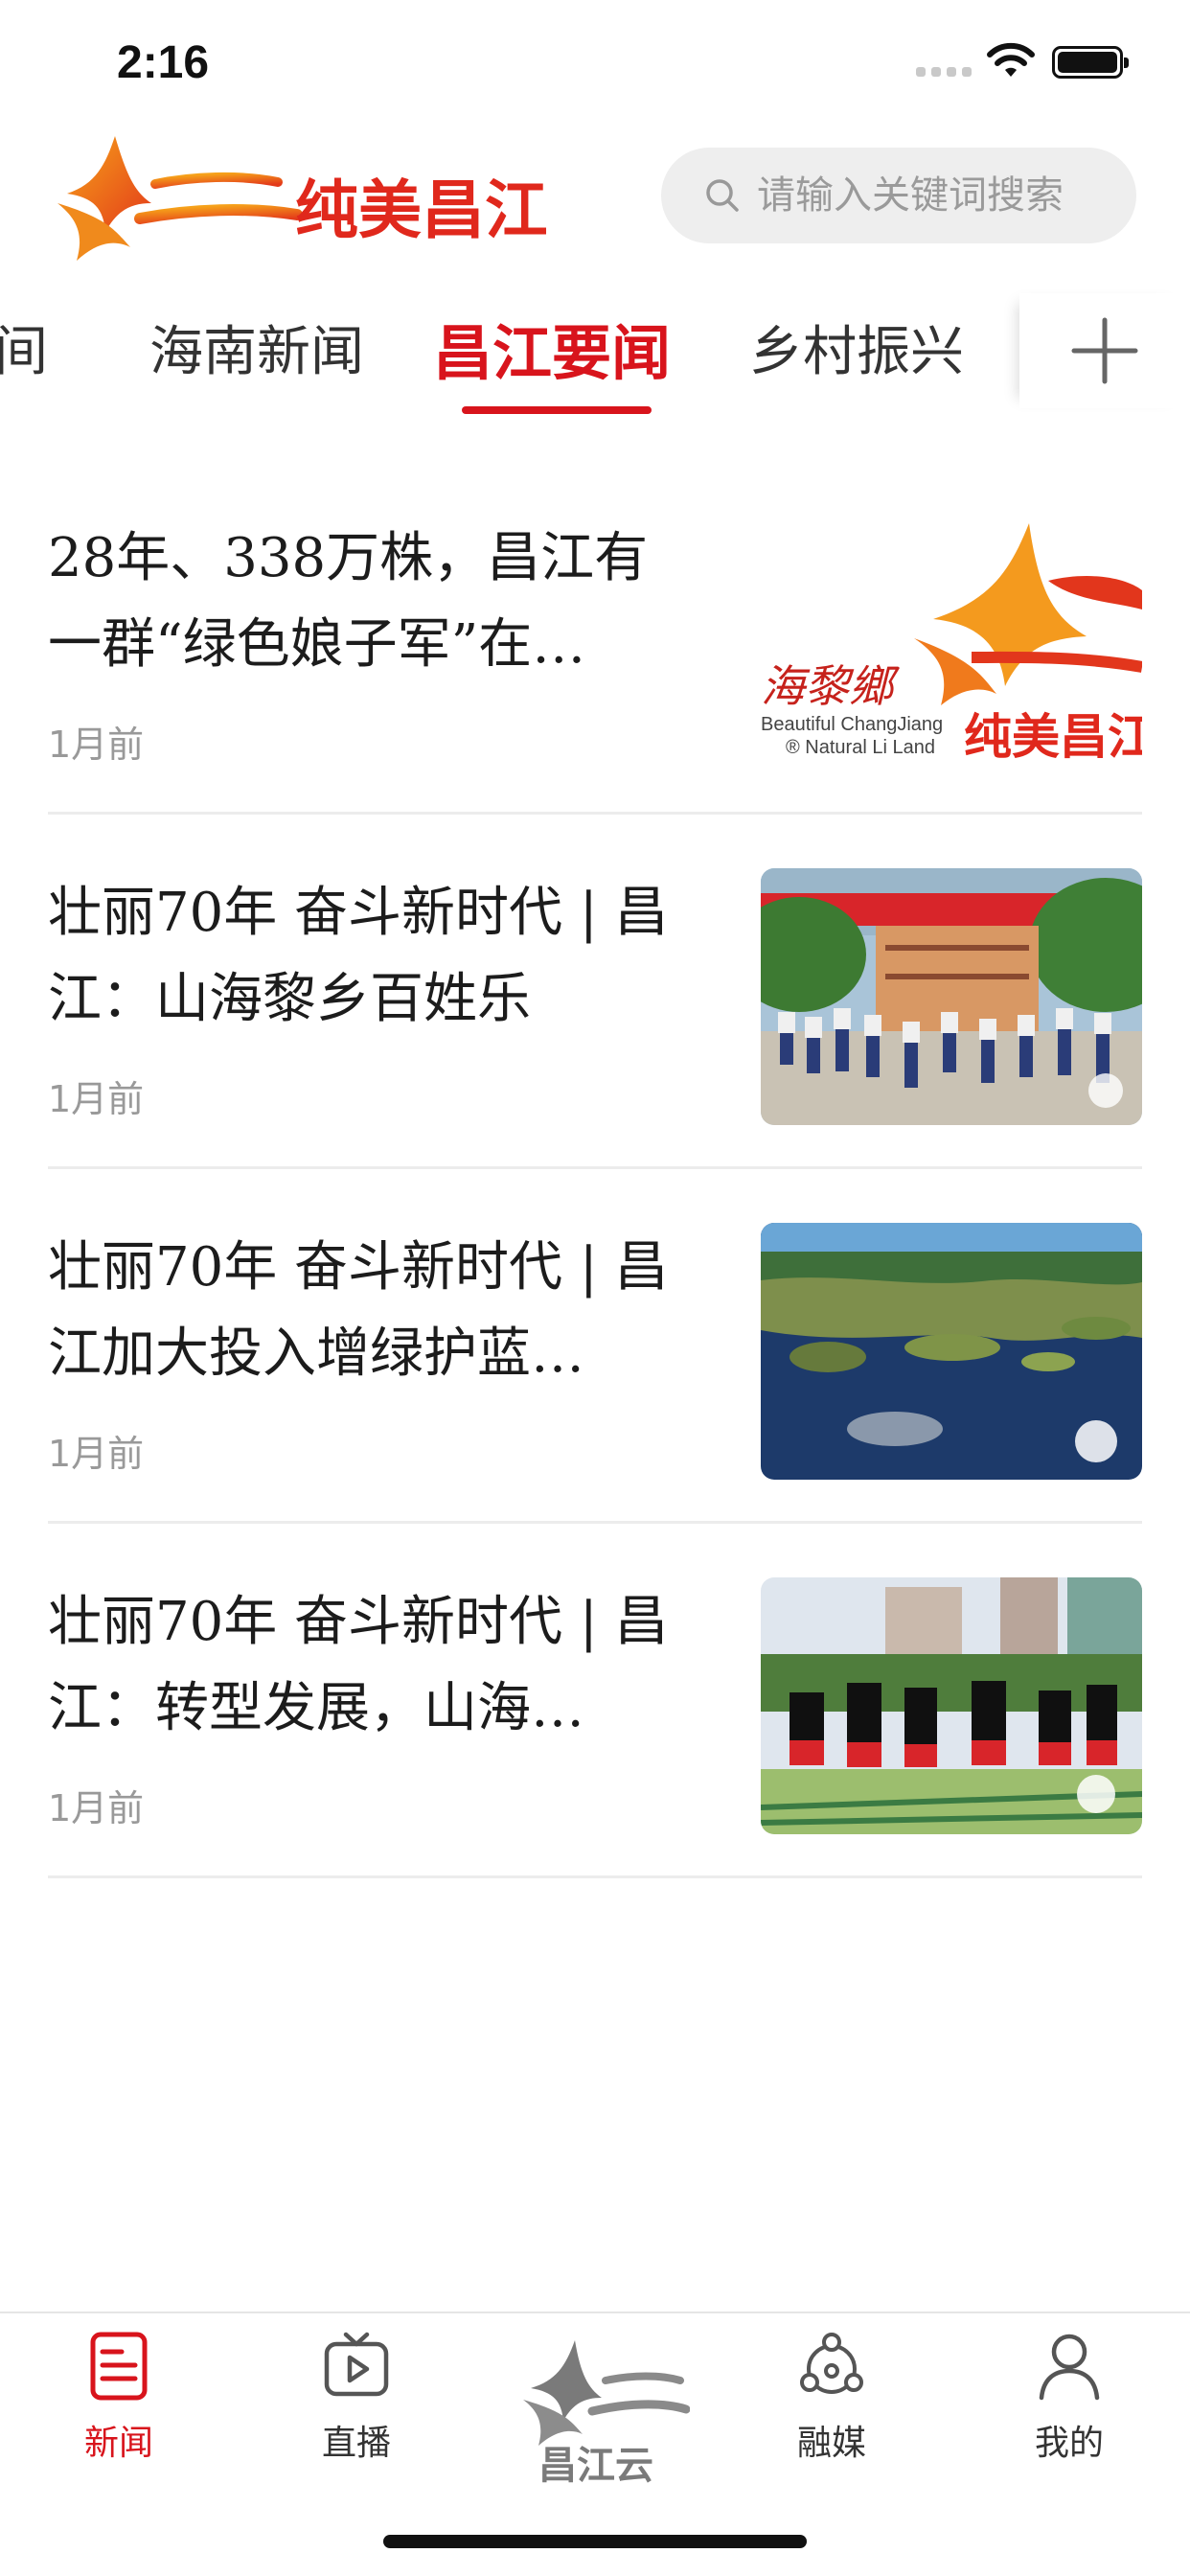  What do you see at coordinates (356, 2443) in the screenshot?
I see `tab-label: 直播` at bounding box center [356, 2443].